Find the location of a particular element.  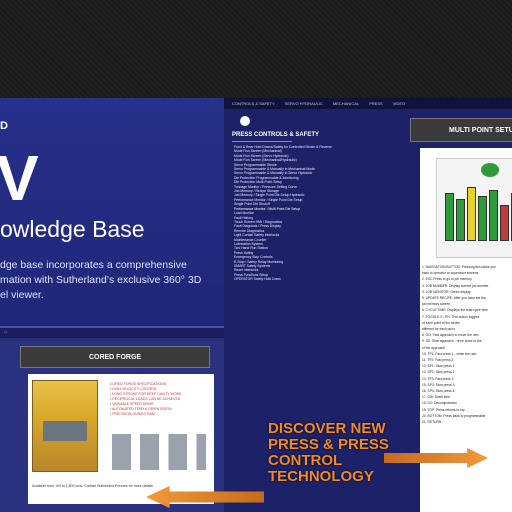

lightbulb-icon is located at coordinates (245, 121).